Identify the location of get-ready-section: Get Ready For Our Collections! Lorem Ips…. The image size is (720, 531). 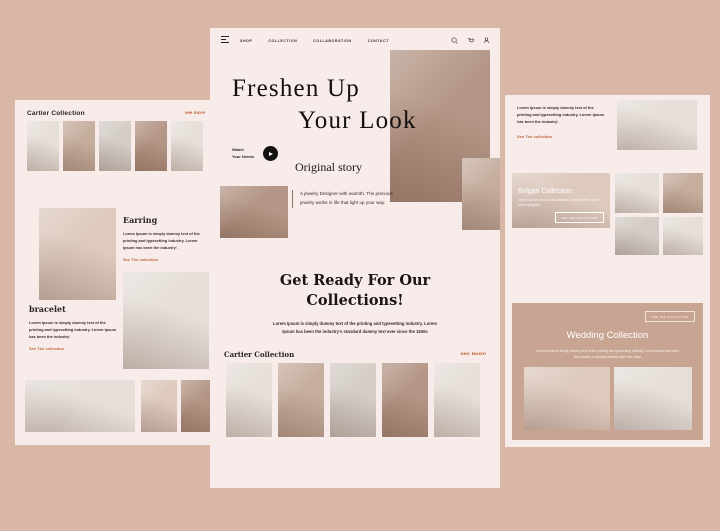
(355, 303).